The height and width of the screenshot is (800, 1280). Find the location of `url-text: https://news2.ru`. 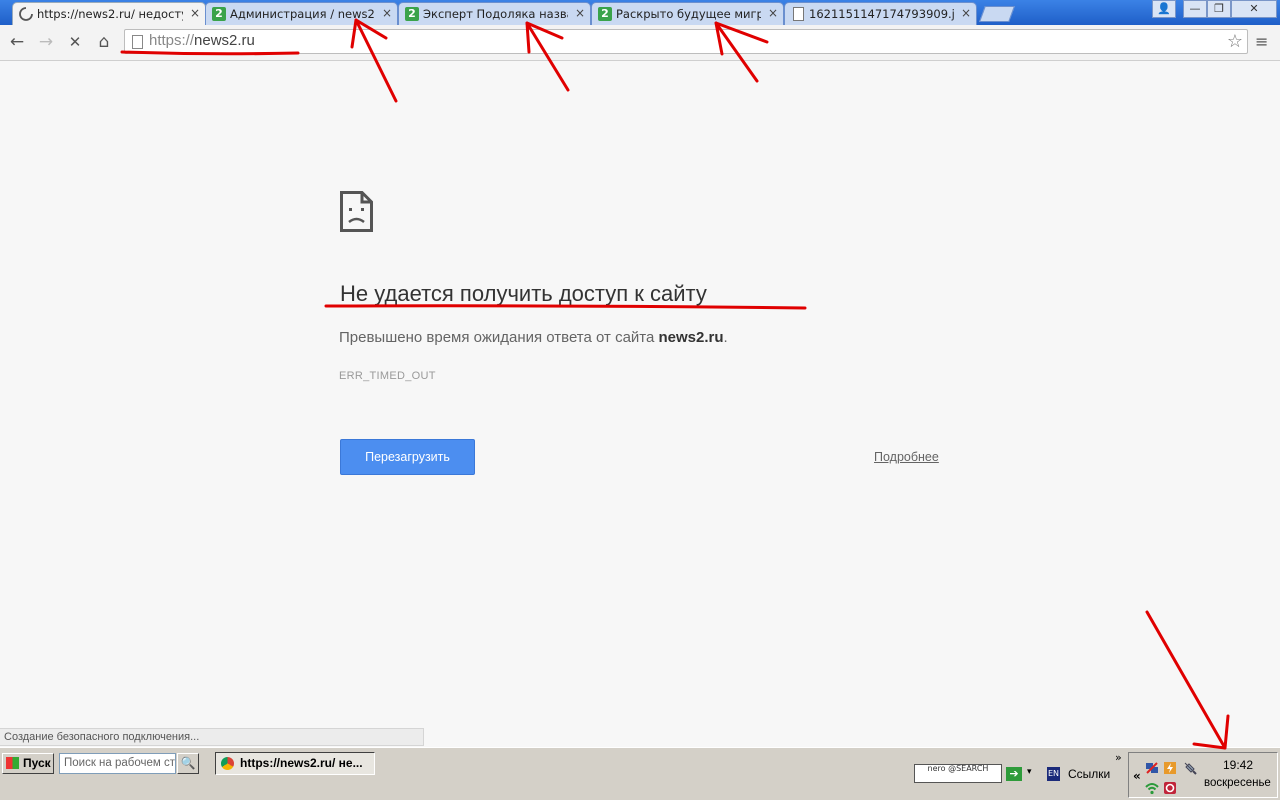

url-text: https://news2.ru is located at coordinates (202, 40).